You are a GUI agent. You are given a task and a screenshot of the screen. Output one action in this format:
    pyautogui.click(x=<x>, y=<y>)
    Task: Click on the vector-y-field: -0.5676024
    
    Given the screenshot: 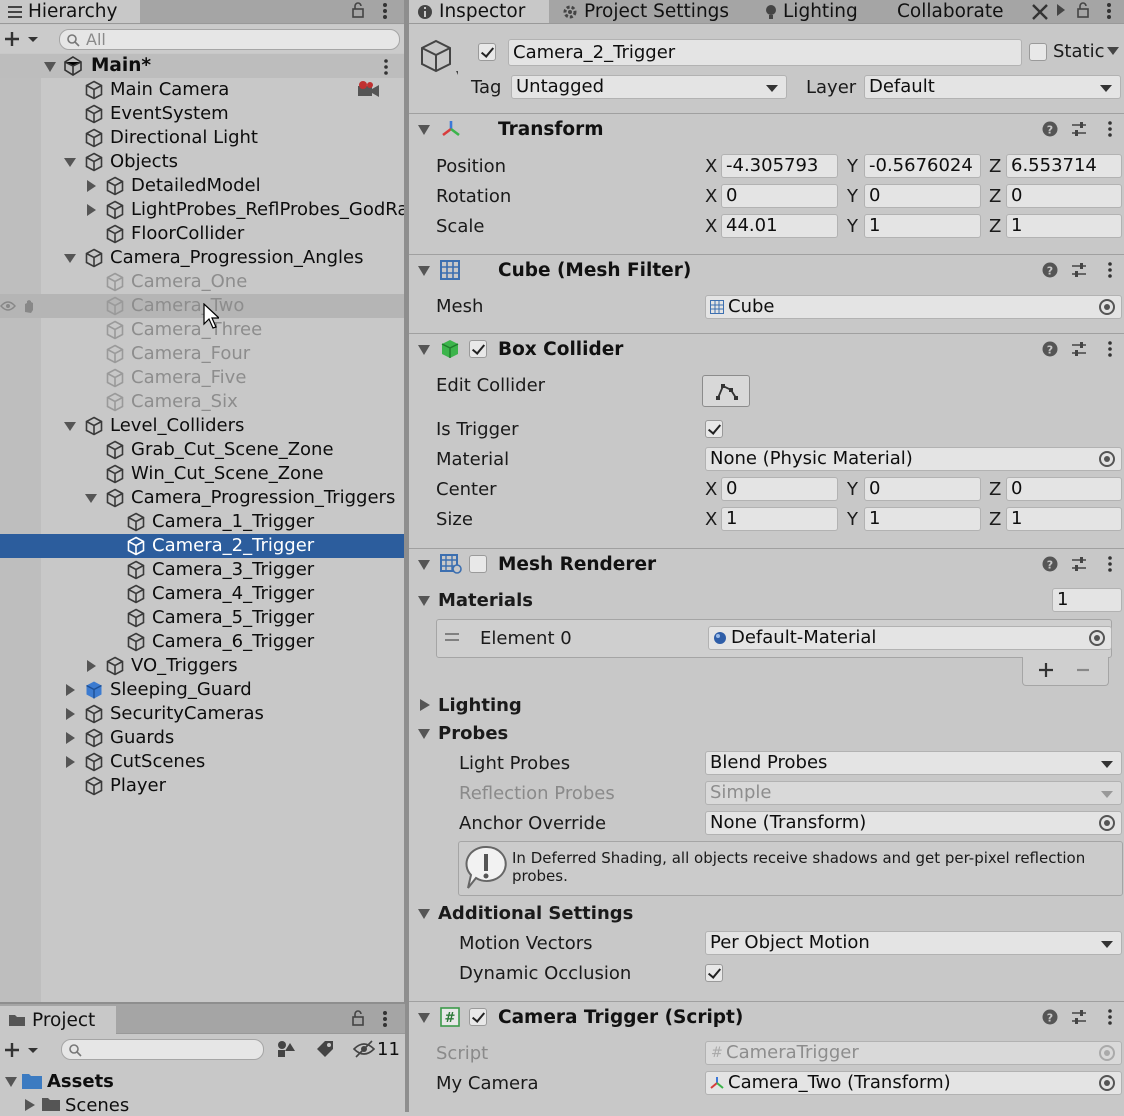 What is the action you would take?
    pyautogui.click(x=922, y=166)
    